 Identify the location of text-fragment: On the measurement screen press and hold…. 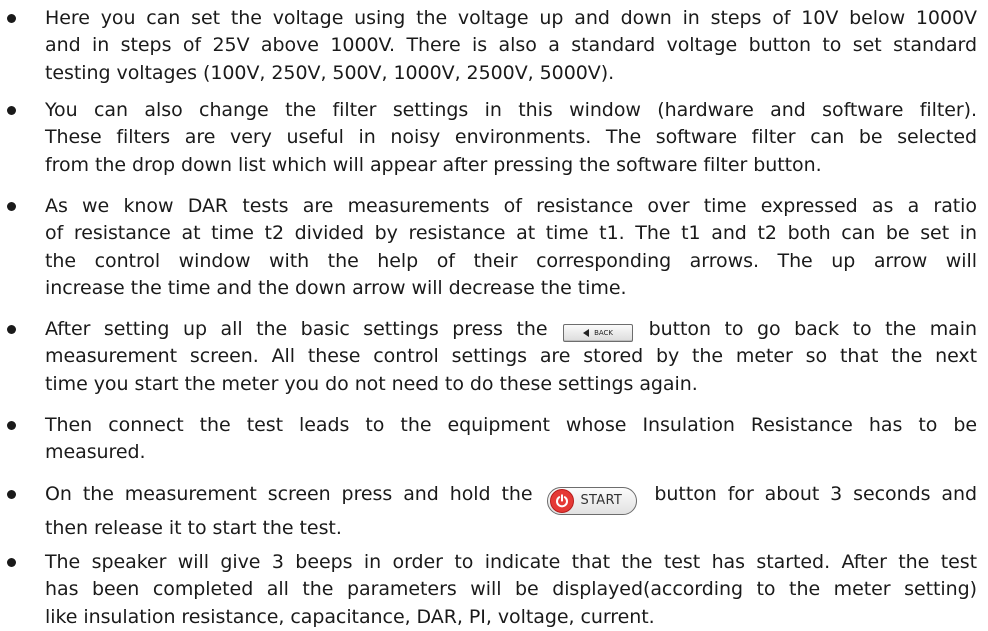
(289, 494).